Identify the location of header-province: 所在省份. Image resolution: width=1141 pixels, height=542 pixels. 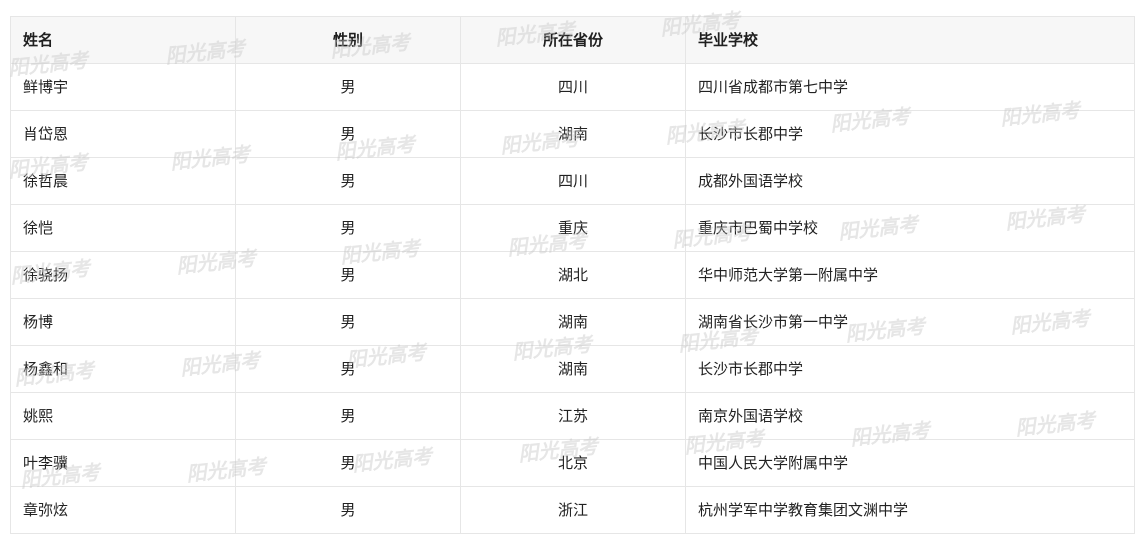
(573, 40).